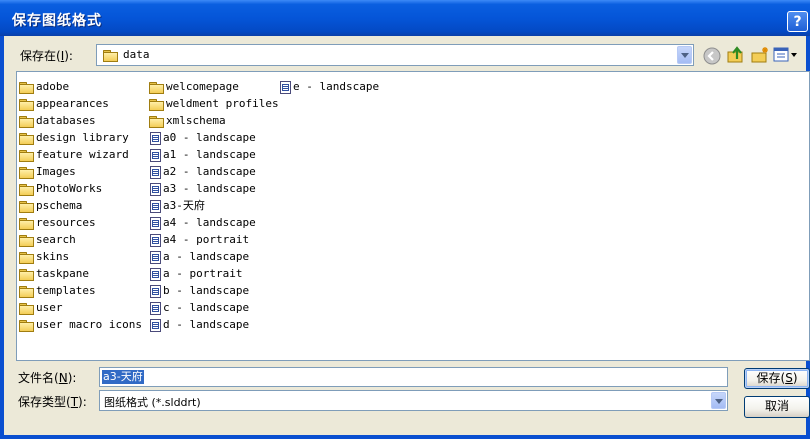 Image resolution: width=810 pixels, height=439 pixels. I want to click on file-item: a3 - landscape, so click(203, 188).